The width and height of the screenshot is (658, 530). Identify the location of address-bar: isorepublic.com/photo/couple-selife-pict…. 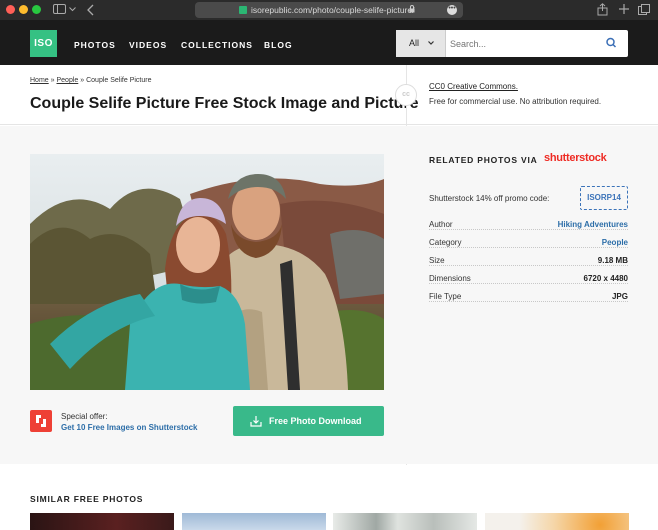
(329, 10).